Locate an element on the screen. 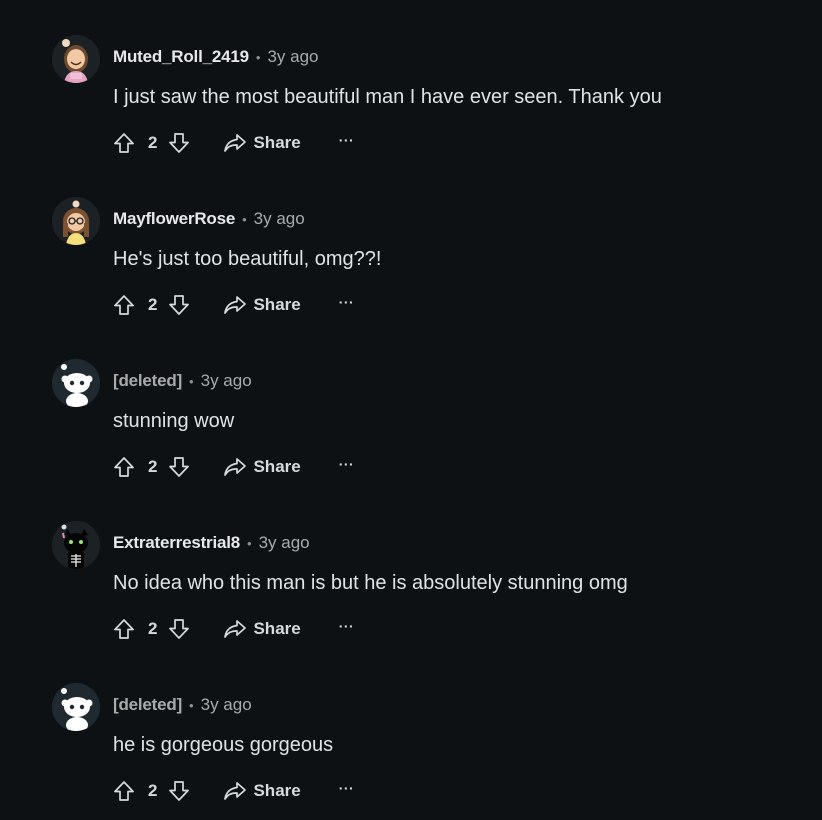  username-link: Extraterrestrial8 is located at coordinates (176, 543).